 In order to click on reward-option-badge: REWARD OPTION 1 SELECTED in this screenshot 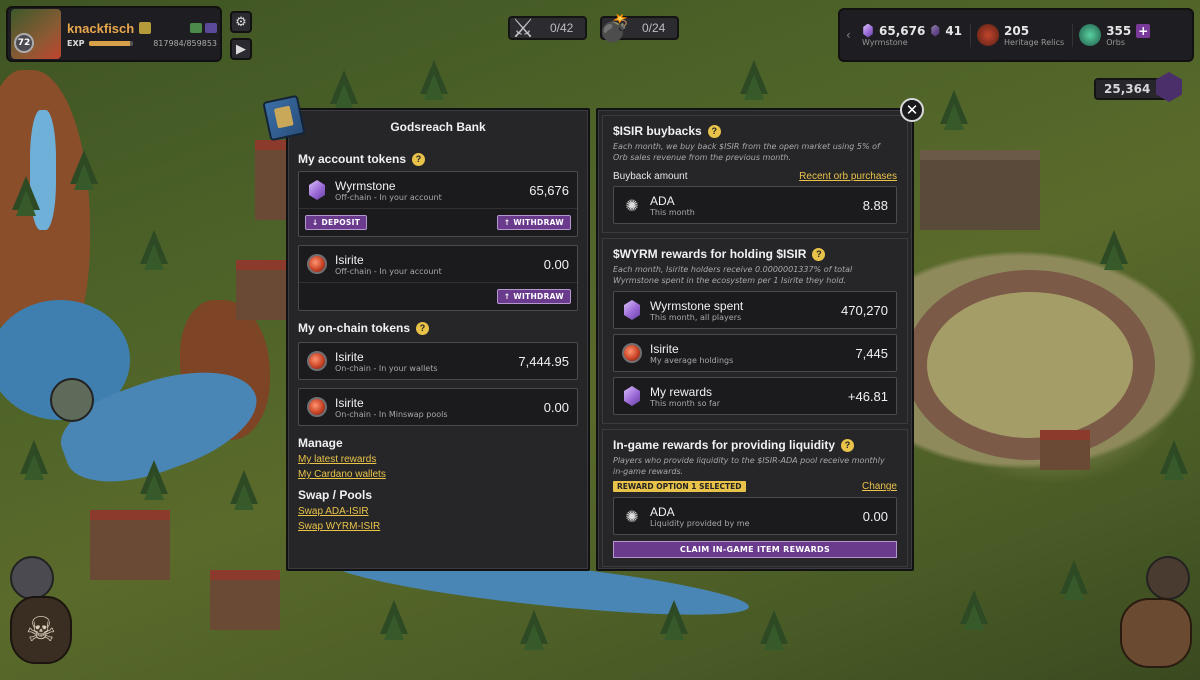, I will do `click(679, 486)`.